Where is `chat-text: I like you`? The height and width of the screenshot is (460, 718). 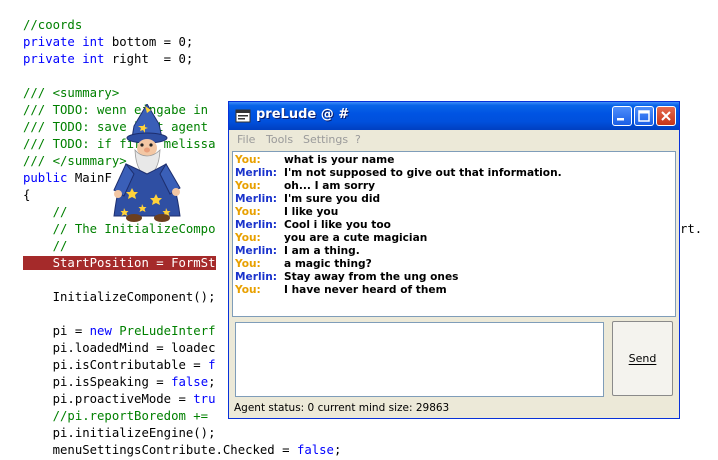
chat-text: I like you is located at coordinates (311, 212).